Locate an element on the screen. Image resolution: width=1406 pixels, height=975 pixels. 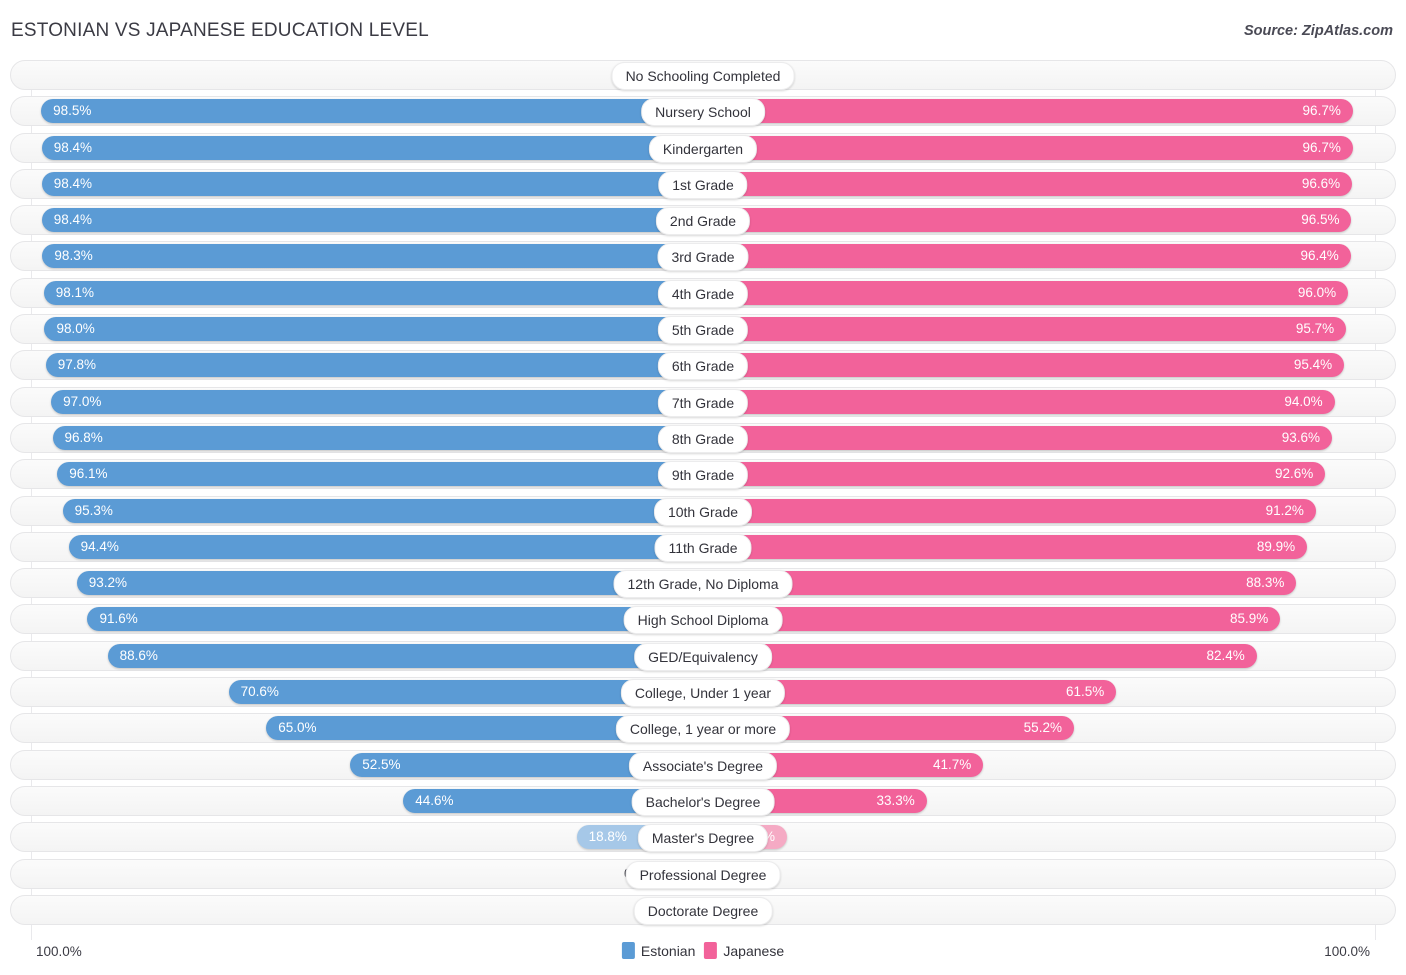
category-label: 3rd Grade is located at coordinates (703, 257).